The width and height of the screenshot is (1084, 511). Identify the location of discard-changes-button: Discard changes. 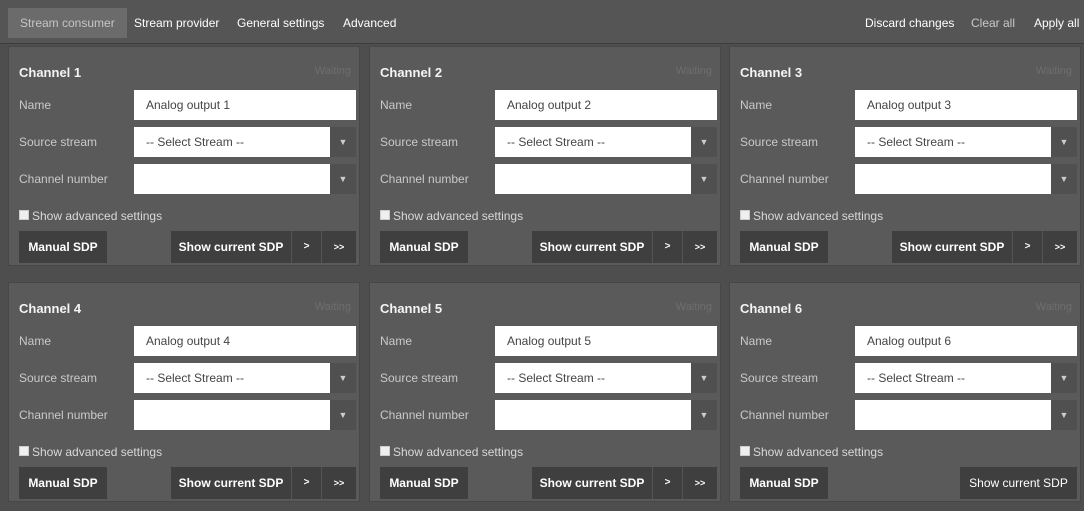
(909, 23).